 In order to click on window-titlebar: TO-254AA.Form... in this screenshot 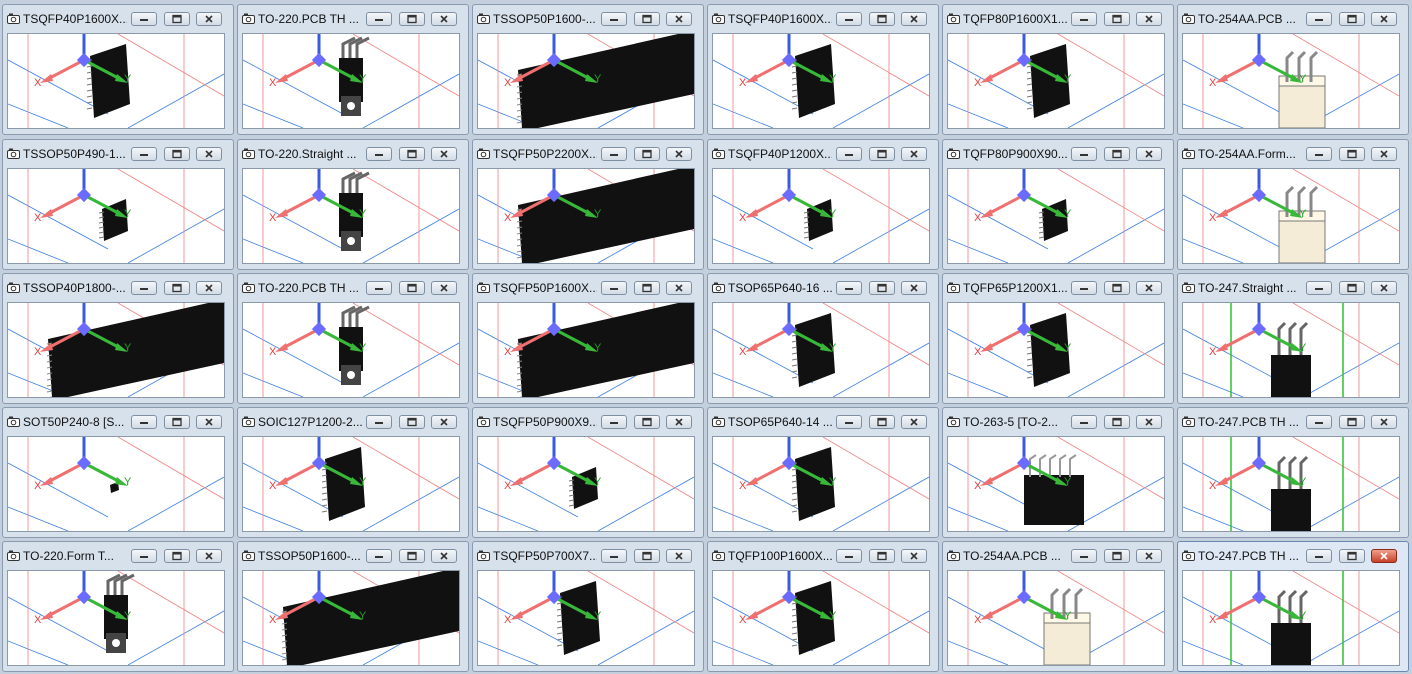, I will do `click(1293, 153)`.